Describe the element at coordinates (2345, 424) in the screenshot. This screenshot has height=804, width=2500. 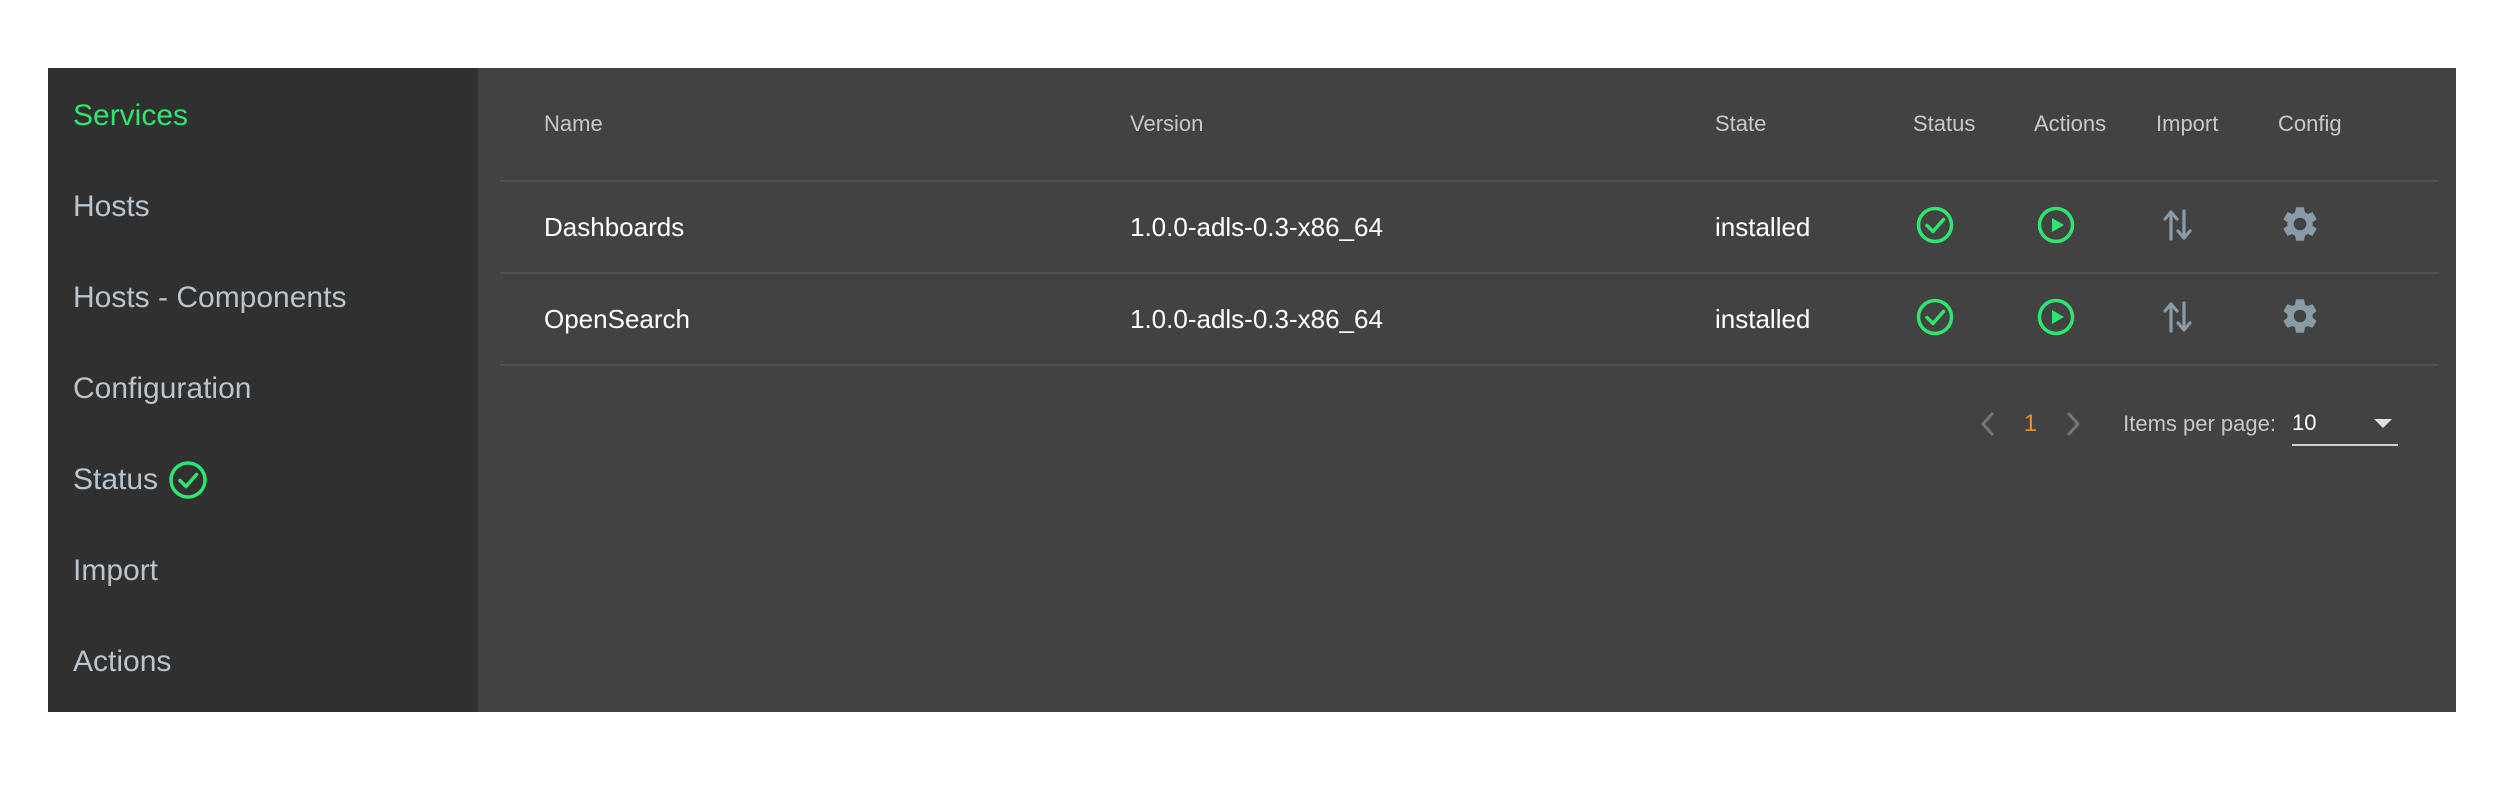
I see `items-per-page-select: 10` at that location.